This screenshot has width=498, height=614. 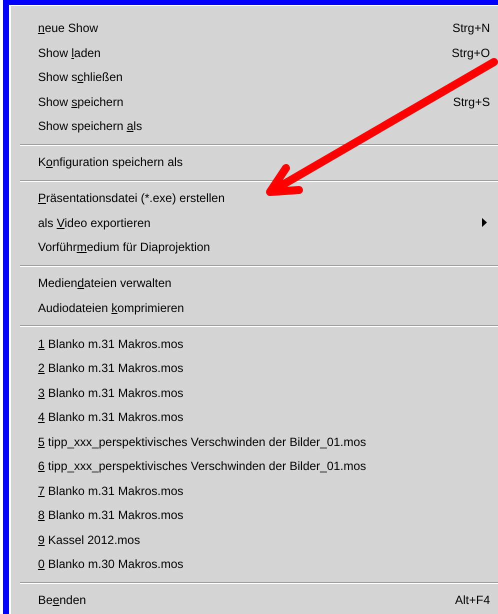 What do you see at coordinates (131, 198) in the screenshot?
I see `menu-item: Präsentationsdatei (*.exe) erstellen` at bounding box center [131, 198].